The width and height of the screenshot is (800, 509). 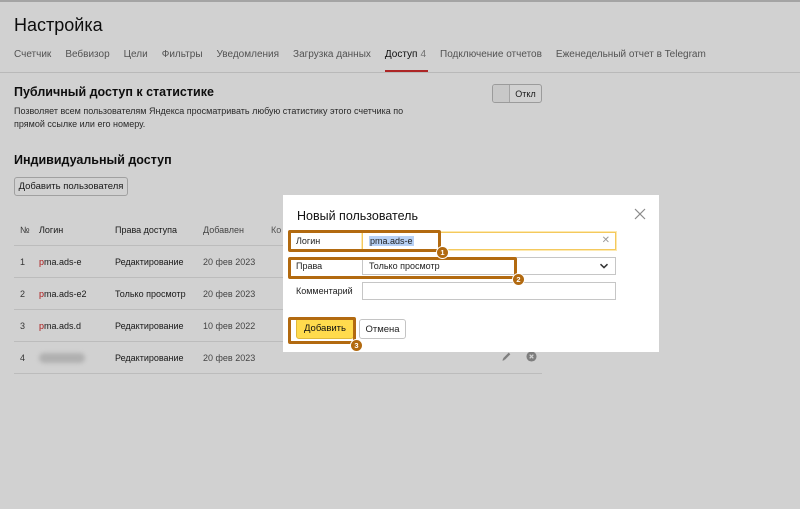 I want to click on chevron-down-icon, so click(x=604, y=267).